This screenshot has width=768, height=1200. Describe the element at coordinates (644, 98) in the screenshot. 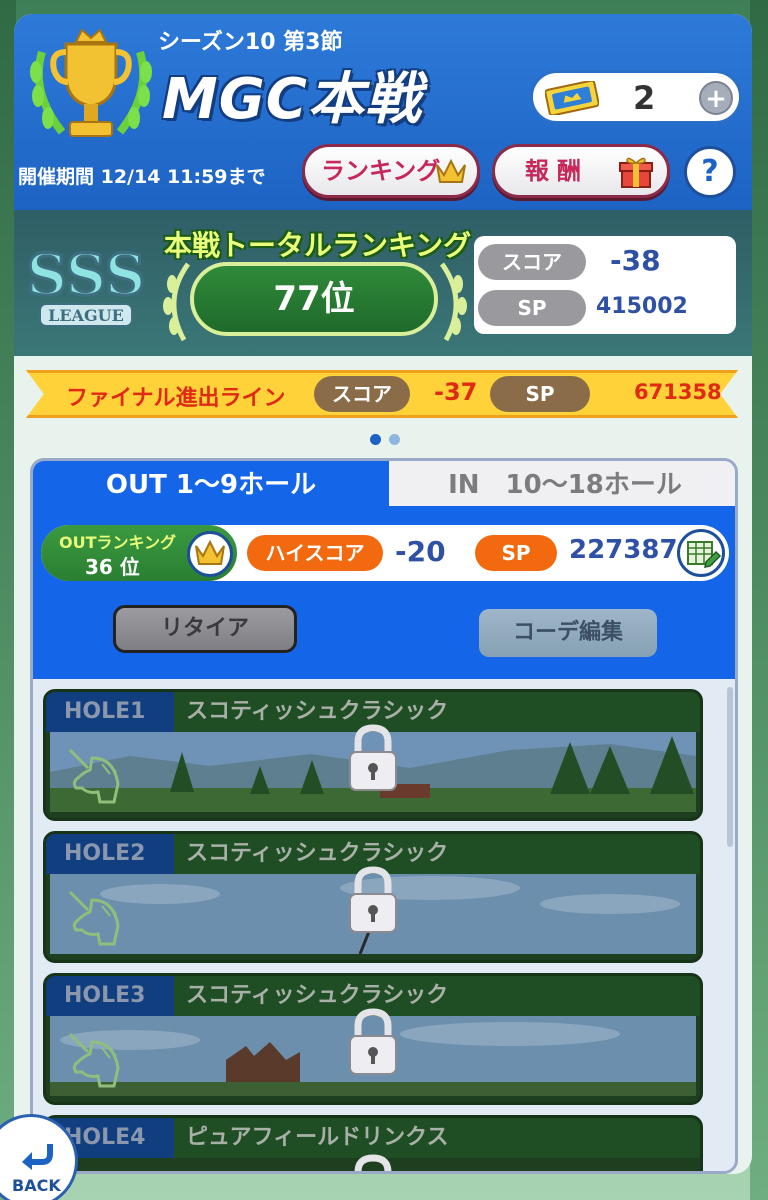

I see `ticket-count: 2` at that location.